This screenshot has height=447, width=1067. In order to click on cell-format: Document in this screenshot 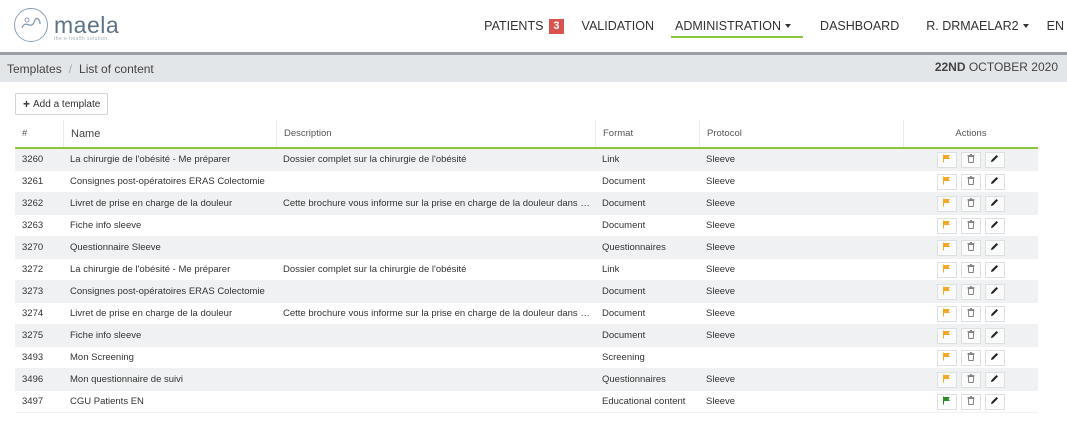, I will do `click(624, 335)`.